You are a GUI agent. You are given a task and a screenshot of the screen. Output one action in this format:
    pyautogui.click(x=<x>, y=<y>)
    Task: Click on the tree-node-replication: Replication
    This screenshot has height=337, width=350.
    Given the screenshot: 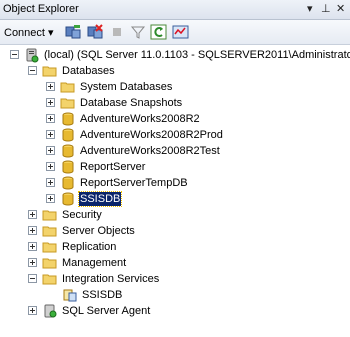 What is the action you would take?
    pyautogui.click(x=175, y=247)
    